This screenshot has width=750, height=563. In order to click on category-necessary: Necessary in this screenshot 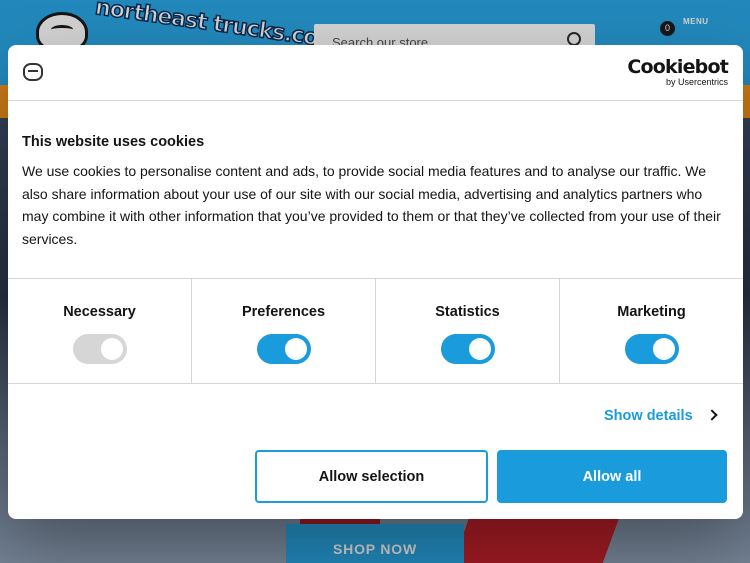, I will do `click(100, 331)`.